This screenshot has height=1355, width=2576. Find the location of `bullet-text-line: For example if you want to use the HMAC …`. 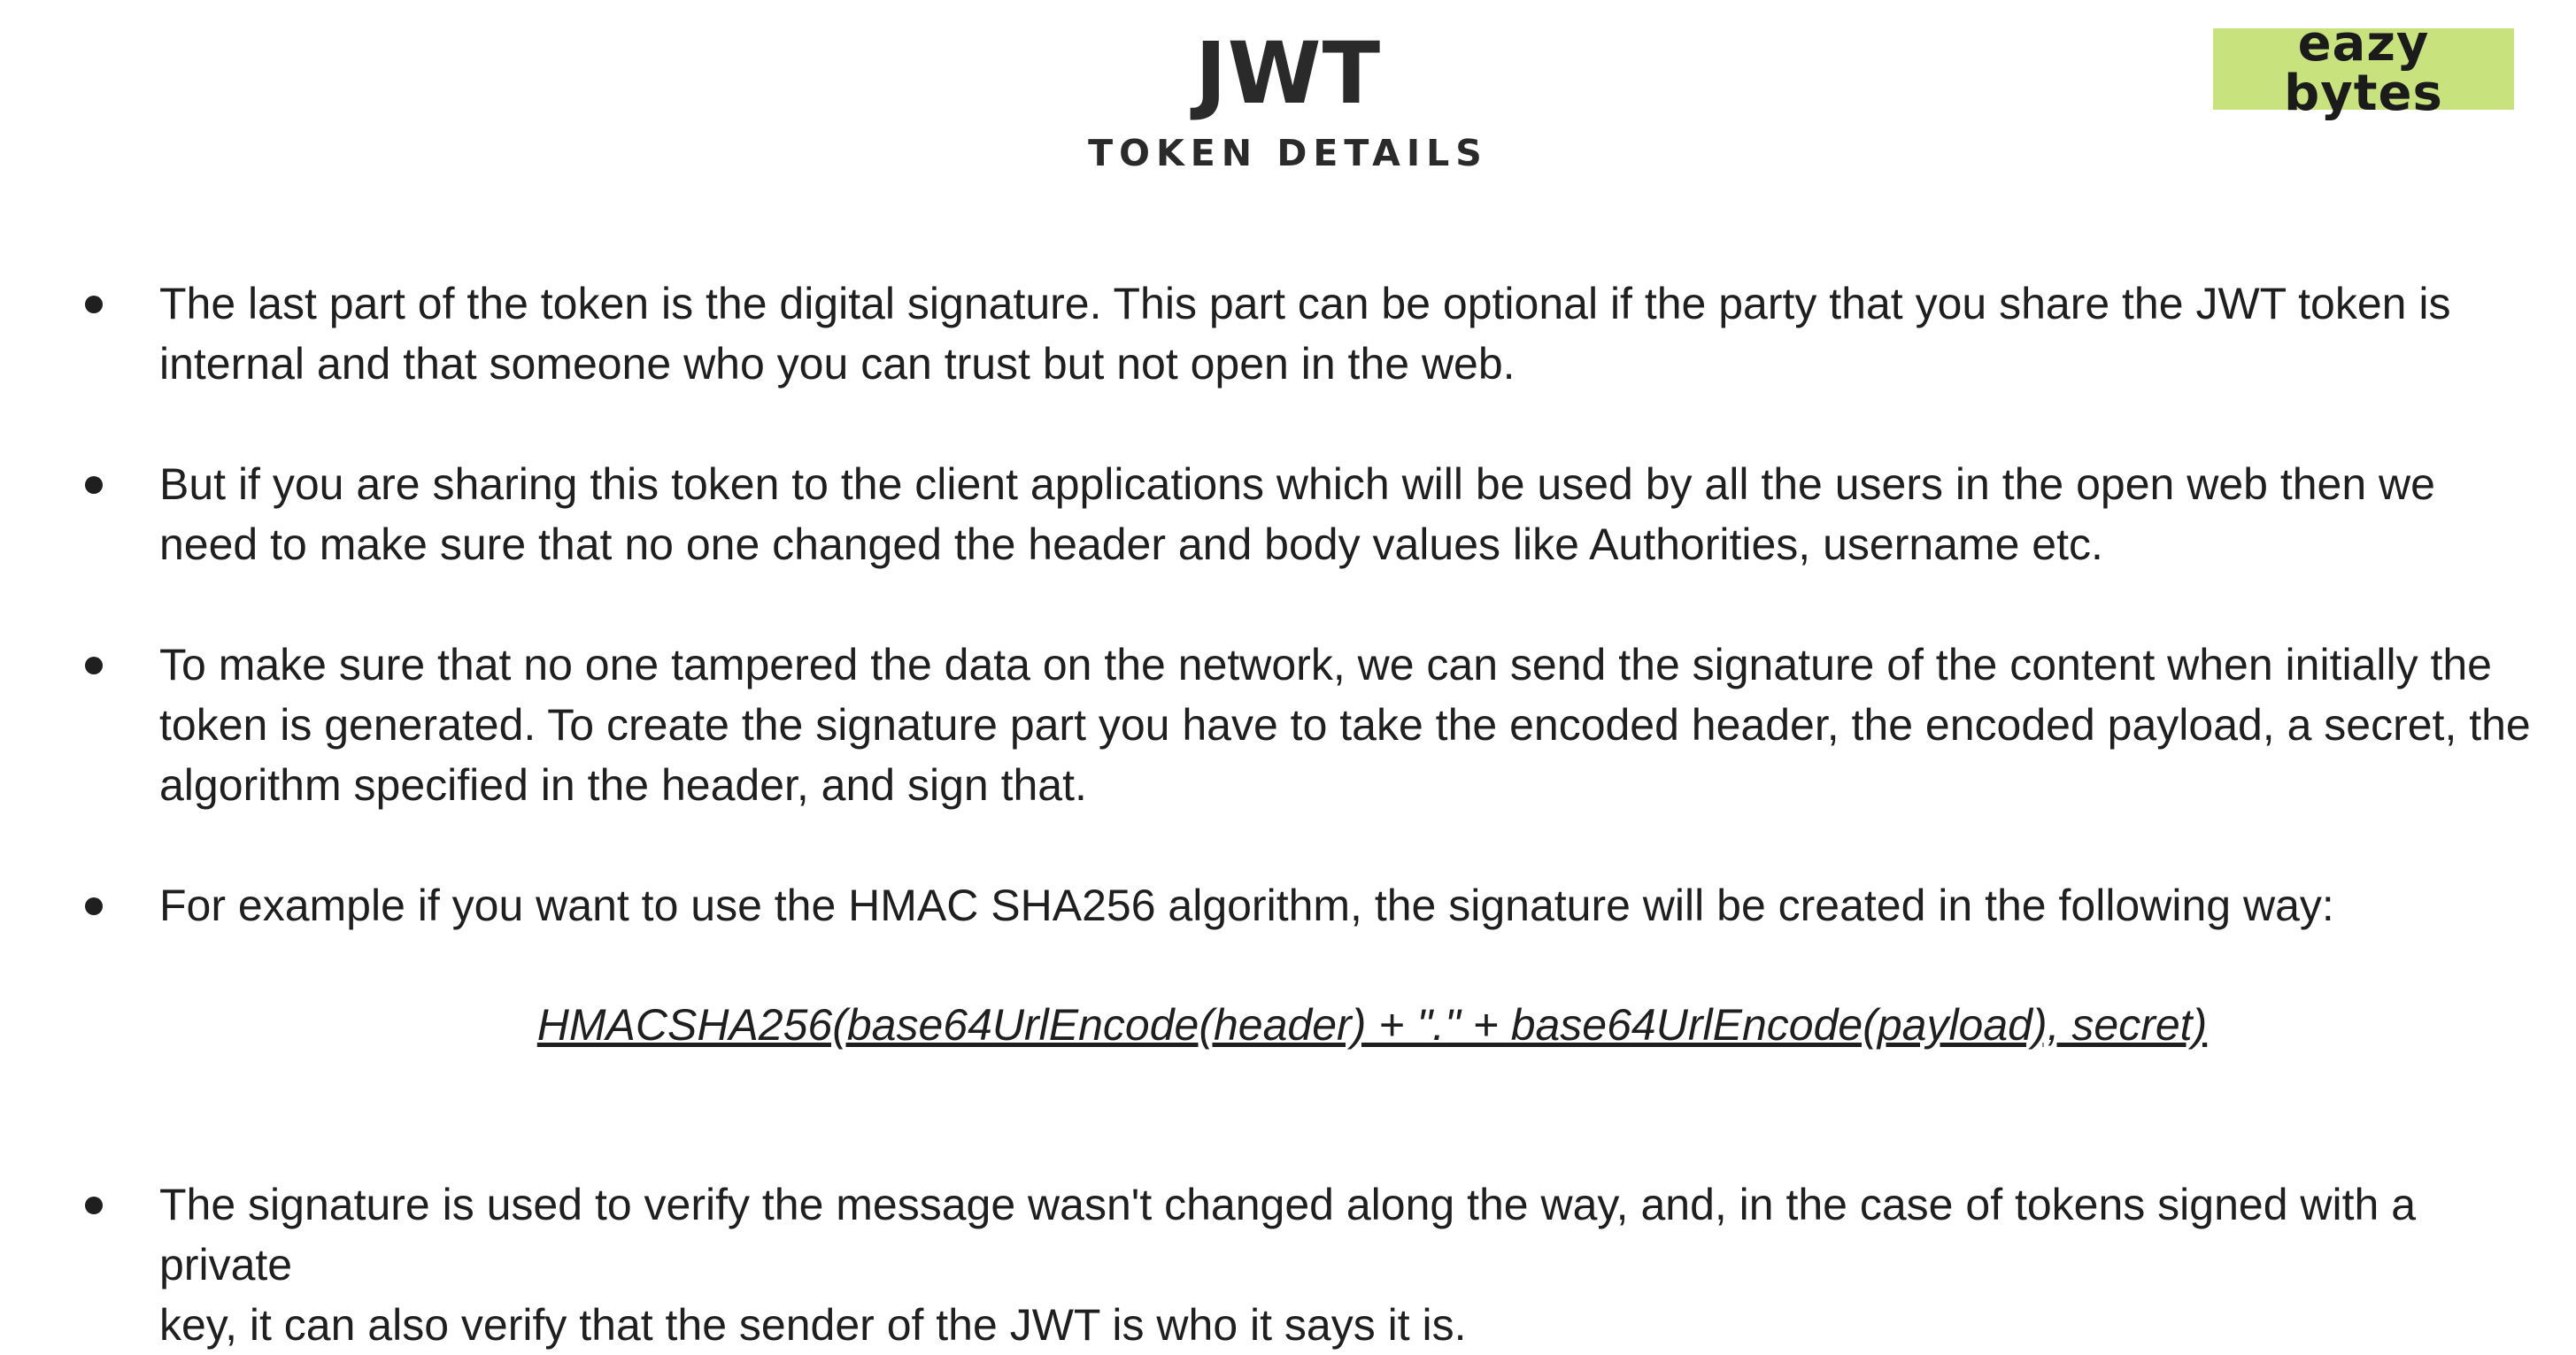

bullet-text-line: For example if you want to use the HMAC … is located at coordinates (1246, 905).